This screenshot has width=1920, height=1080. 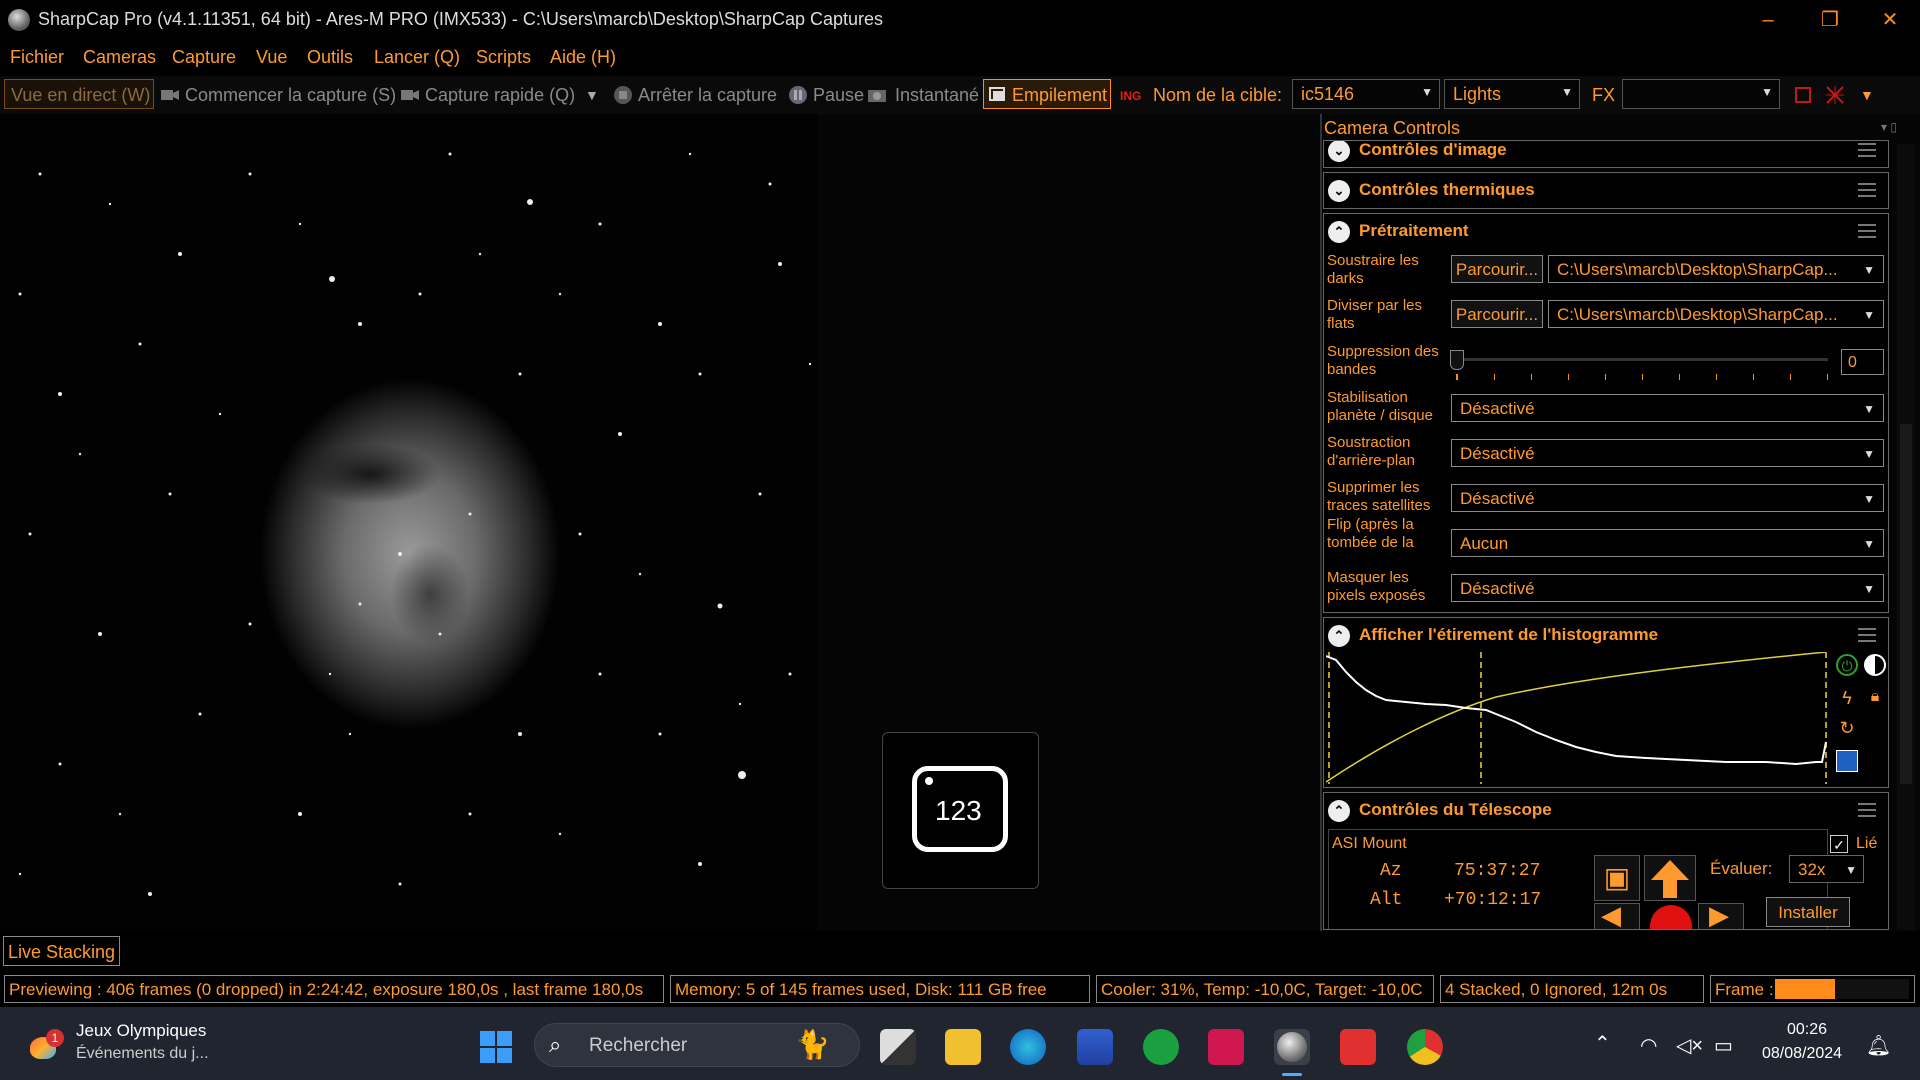 I want to click on taskbar-search-box: ⌕ Rechercher 🐈, so click(x=697, y=1045).